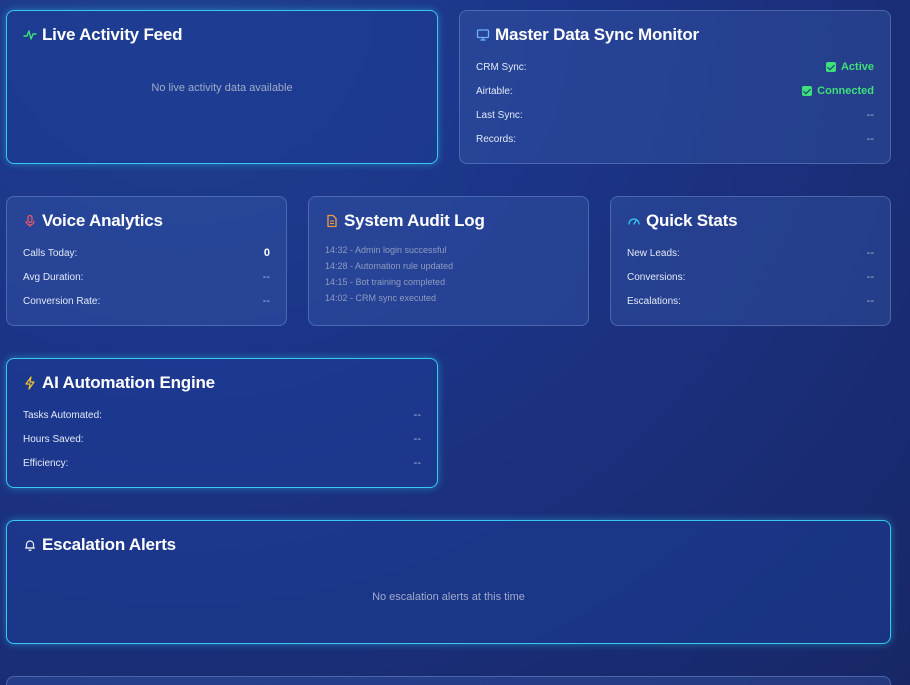  Describe the element at coordinates (448, 680) in the screenshot. I see `next-card-partial` at that location.